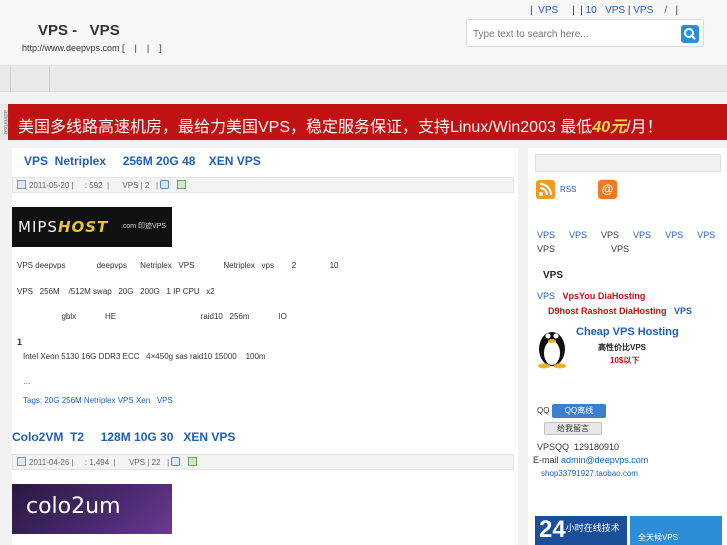 The height and width of the screenshot is (545, 727). Describe the element at coordinates (630, 242) in the screenshot. I see `sidebar-links: VPS VPS VPS VPS VPS VPS VPS VPS` at that location.